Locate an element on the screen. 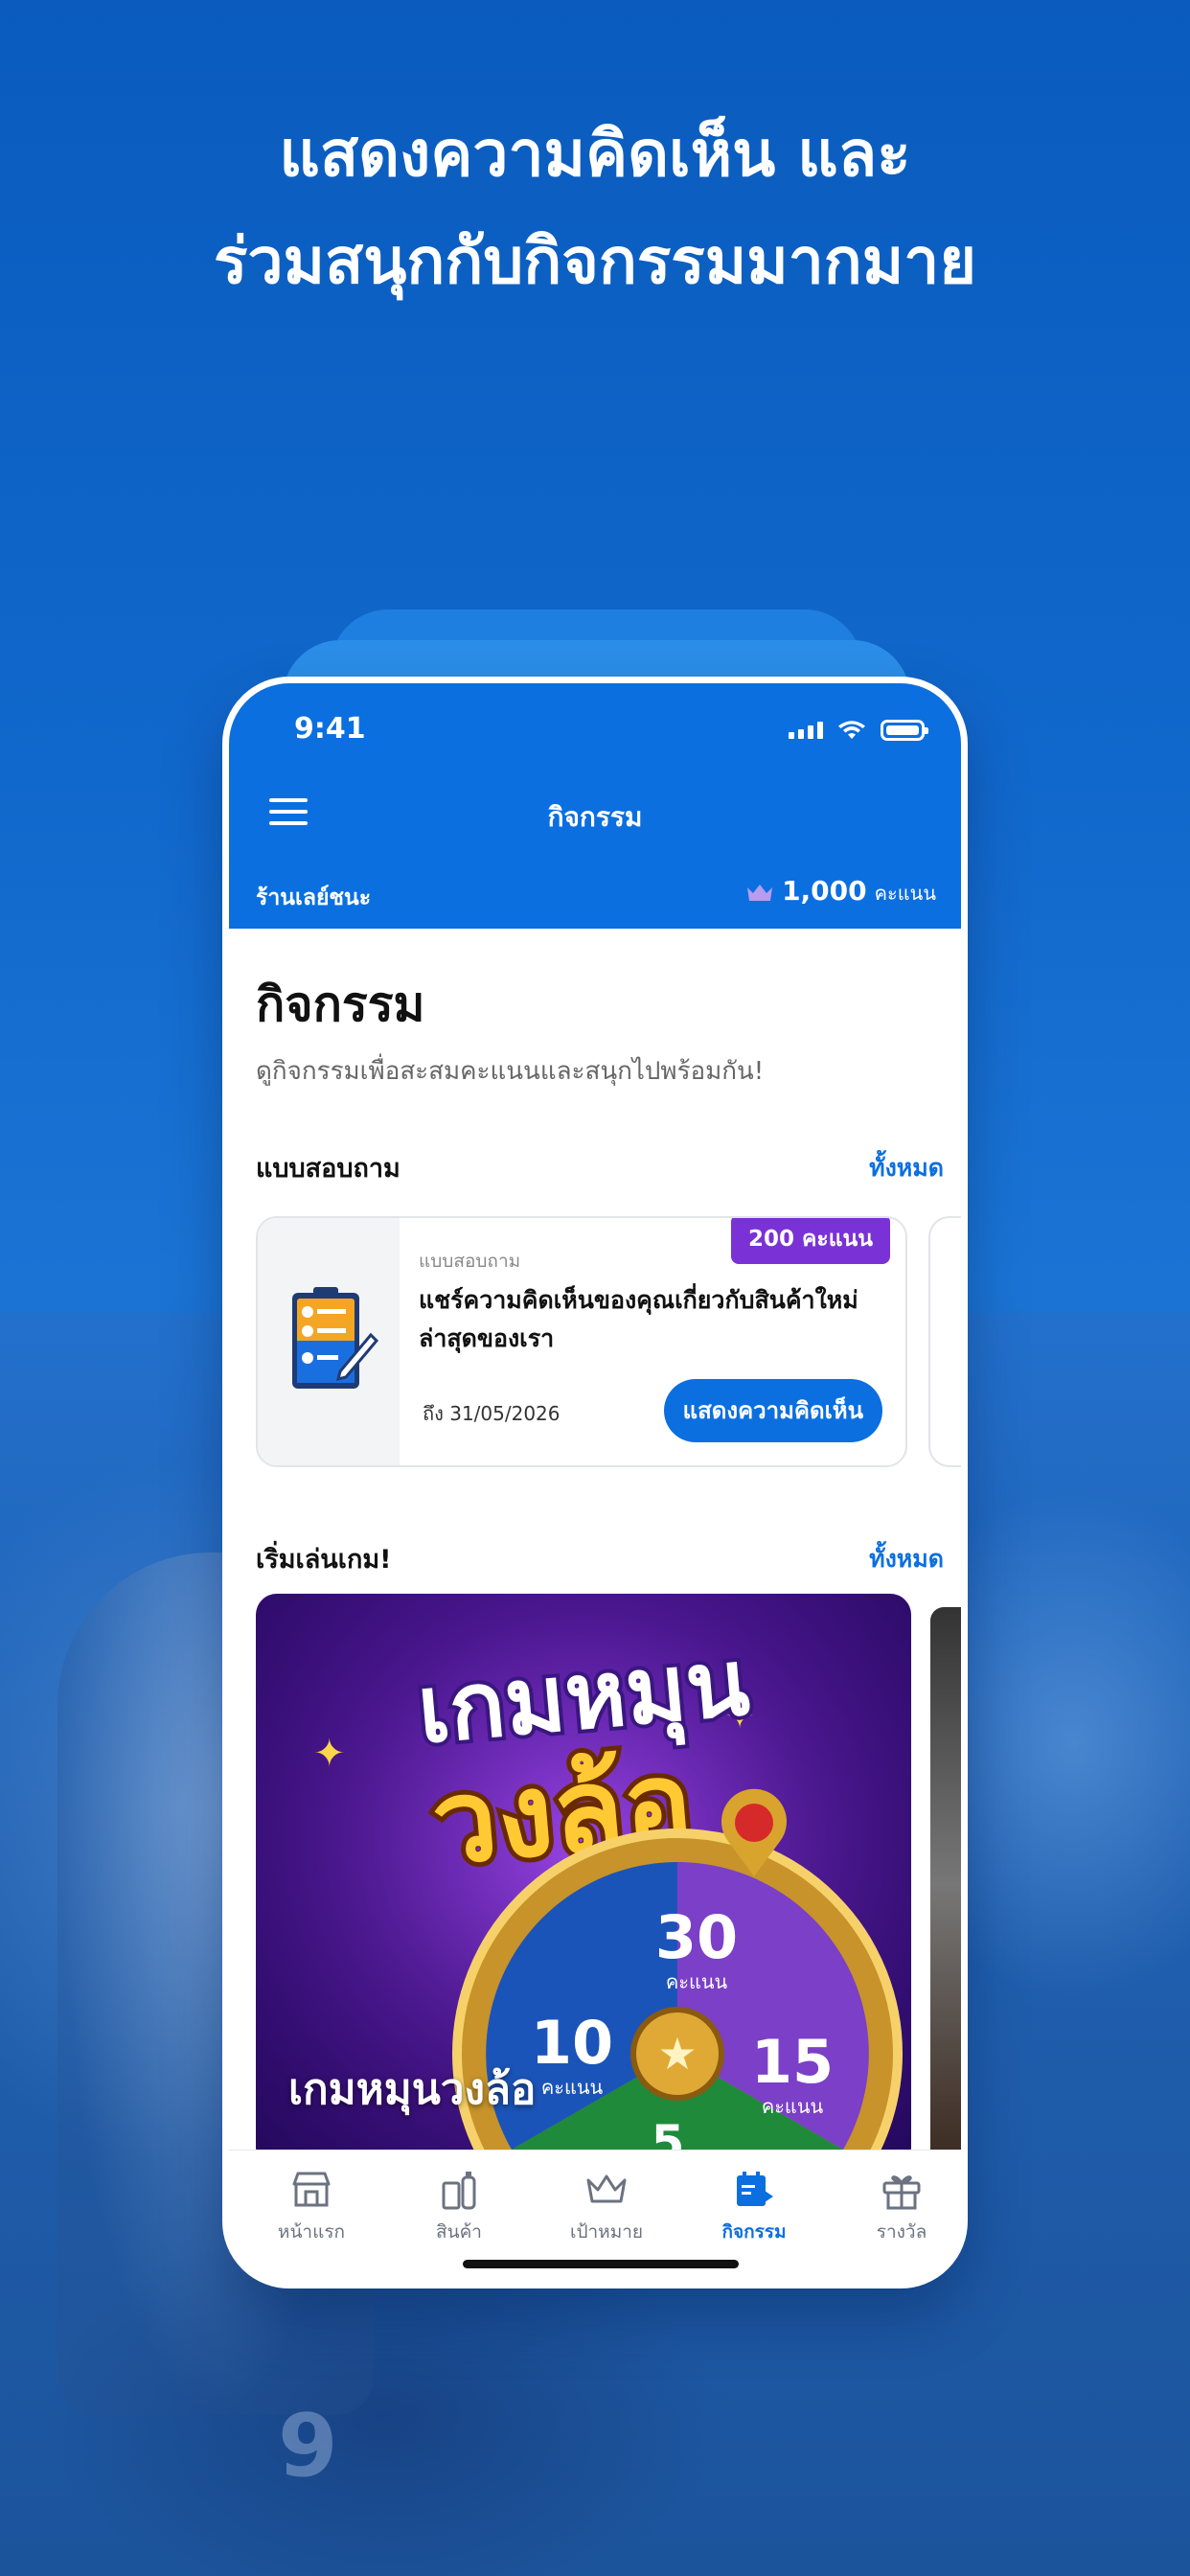 This screenshot has height=2576, width=1190. points-display: 1,000 คะแนน is located at coordinates (841, 891).